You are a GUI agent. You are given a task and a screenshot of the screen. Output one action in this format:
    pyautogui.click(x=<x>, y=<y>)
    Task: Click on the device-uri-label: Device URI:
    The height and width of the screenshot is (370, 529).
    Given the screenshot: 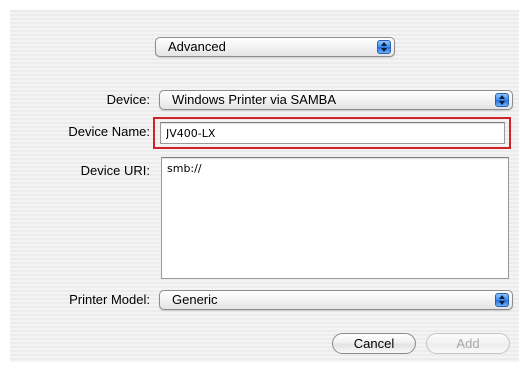 What is the action you would take?
    pyautogui.click(x=115, y=170)
    